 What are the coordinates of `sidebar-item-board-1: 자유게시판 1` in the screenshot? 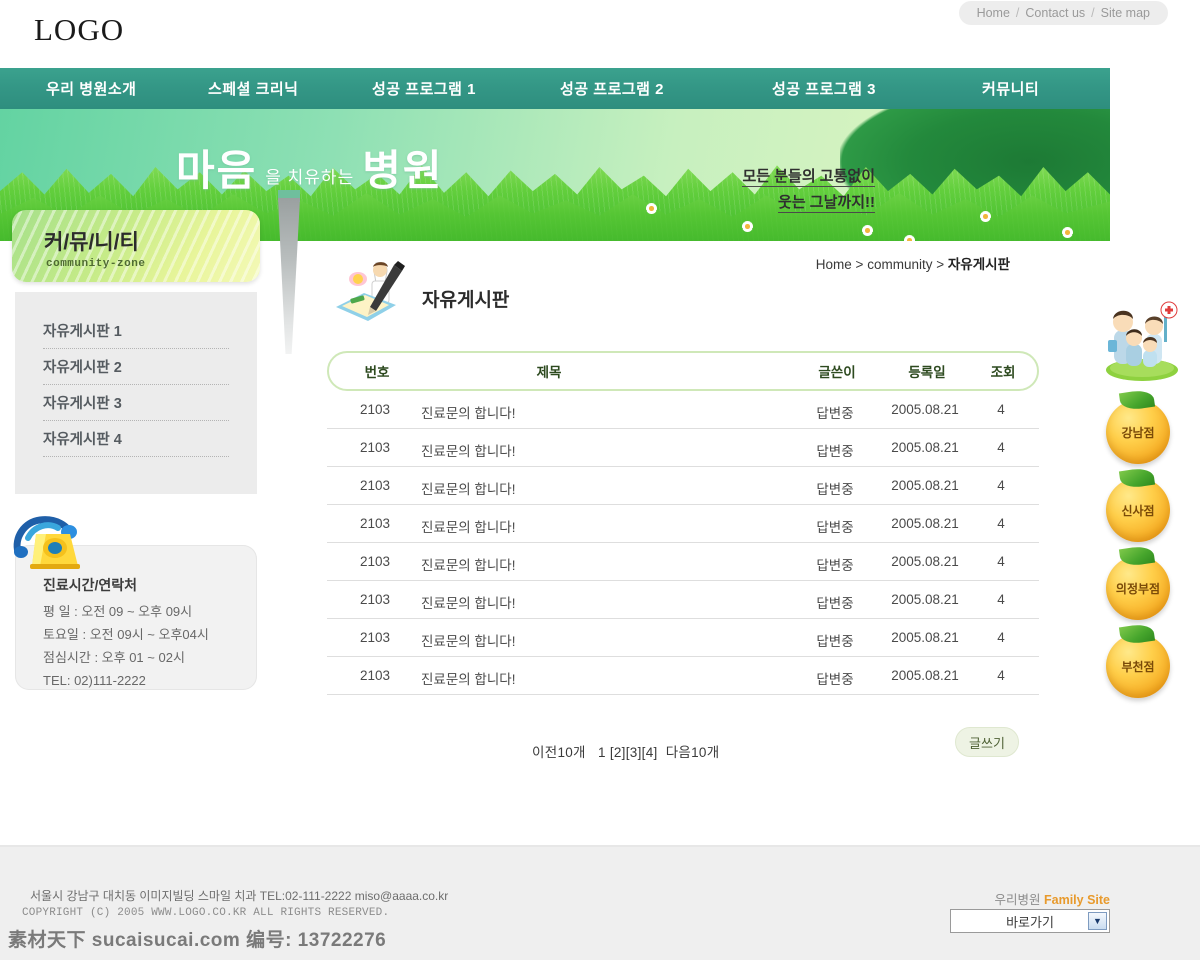 It's located at (136, 334).